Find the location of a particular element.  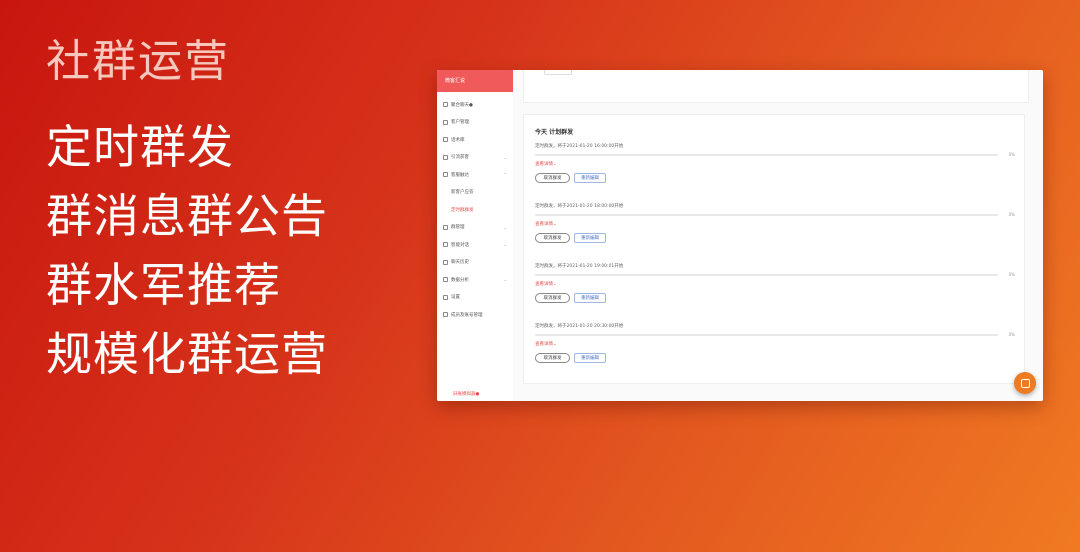

hero-feature-line: 群水军推荐 is located at coordinates (163, 285).